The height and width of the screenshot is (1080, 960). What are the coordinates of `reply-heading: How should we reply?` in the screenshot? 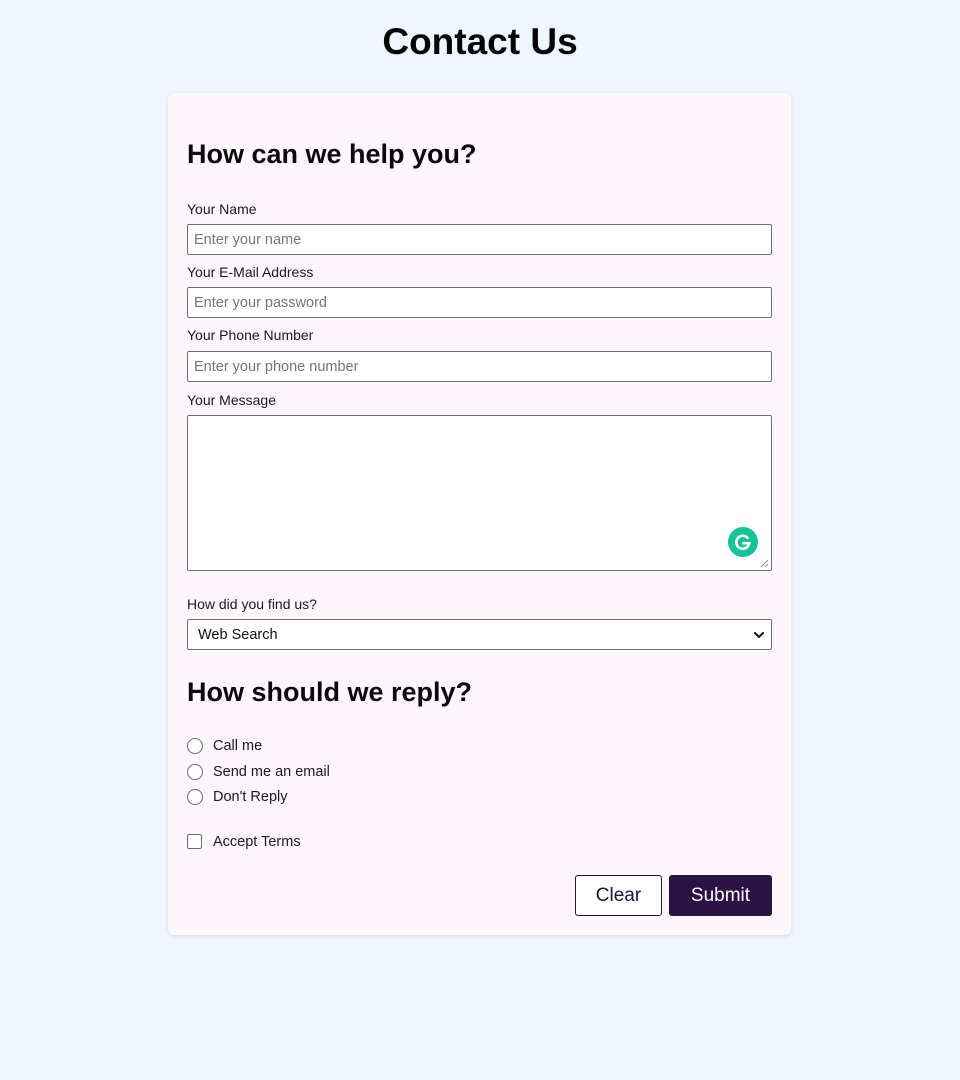 It's located at (330, 692).